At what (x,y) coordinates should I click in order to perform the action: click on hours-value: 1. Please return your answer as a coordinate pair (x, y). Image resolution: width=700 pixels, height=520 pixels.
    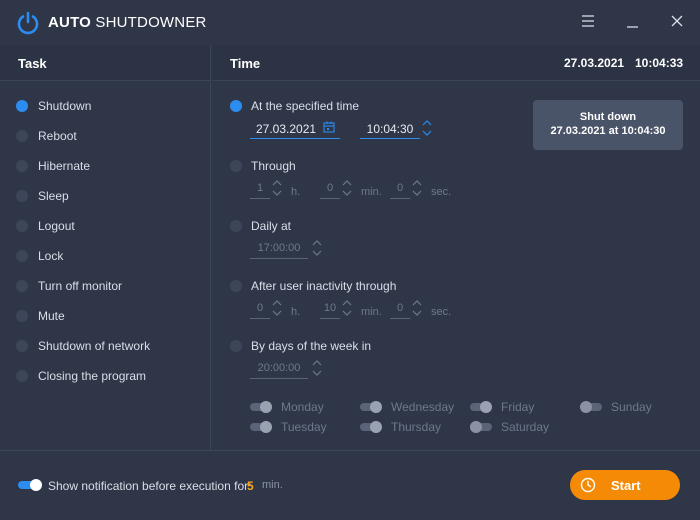
    Looking at the image, I should click on (260, 188).